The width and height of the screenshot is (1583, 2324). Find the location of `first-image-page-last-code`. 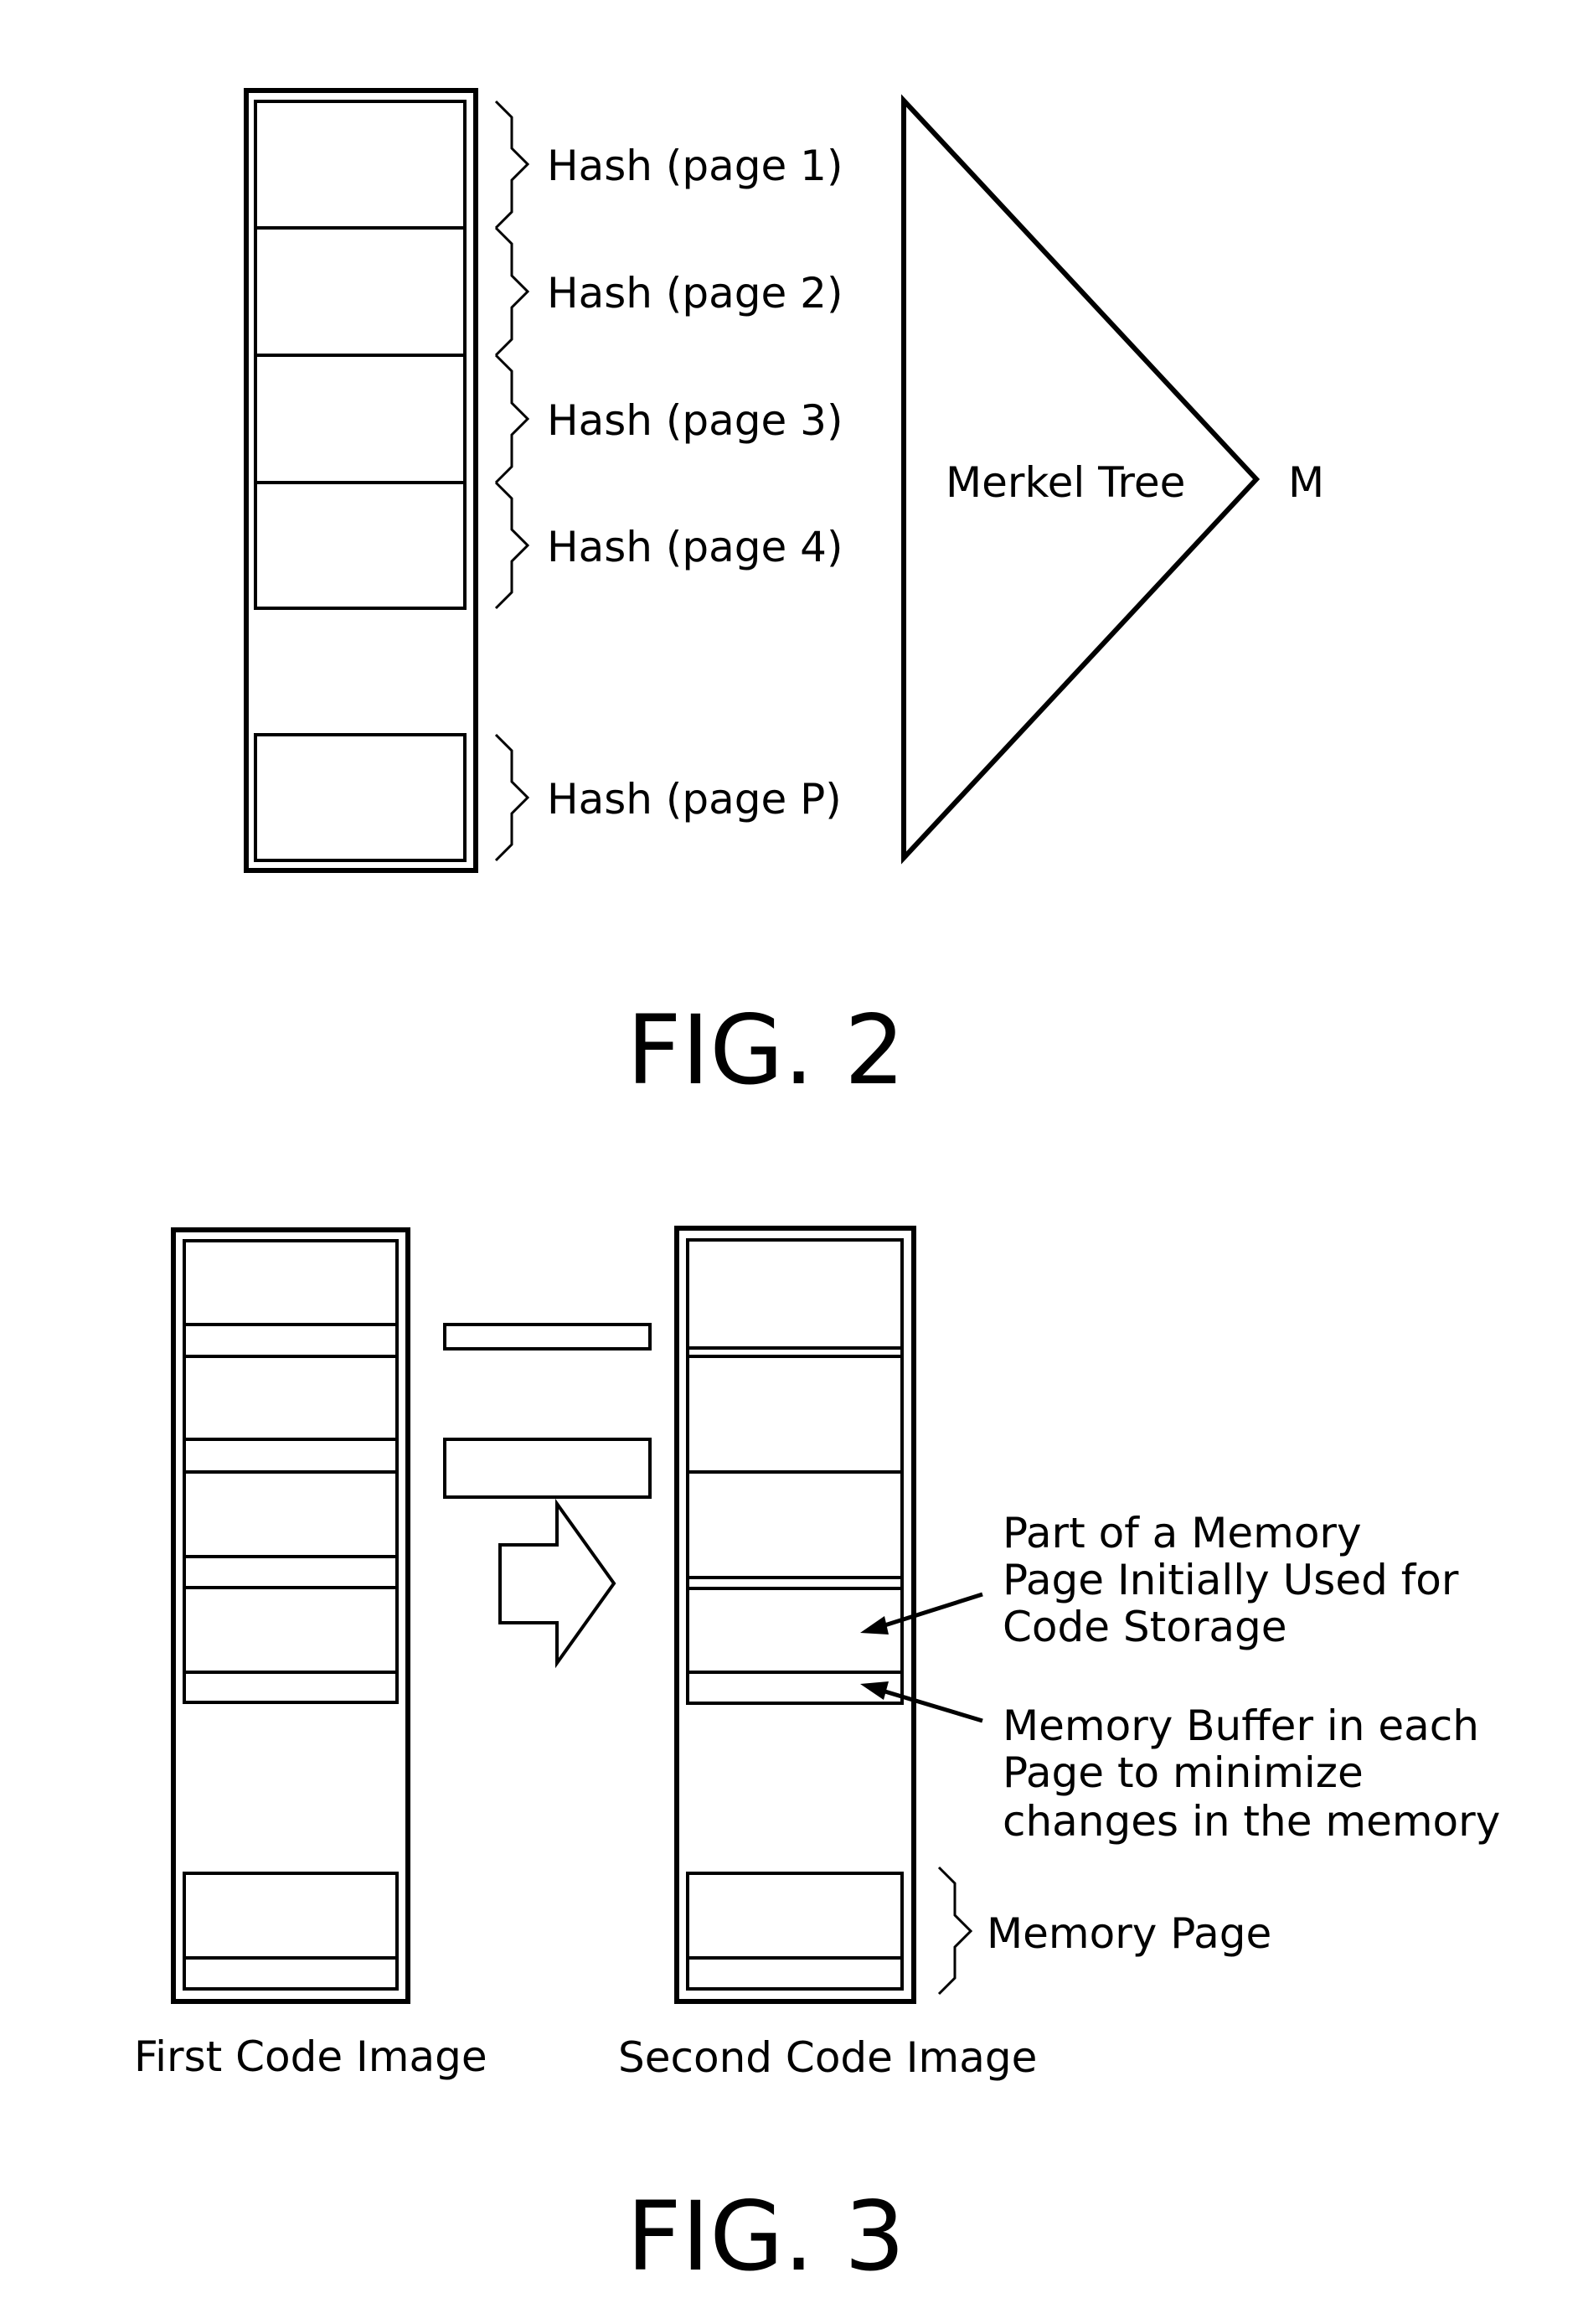

first-image-page-last-code is located at coordinates (291, 1916).